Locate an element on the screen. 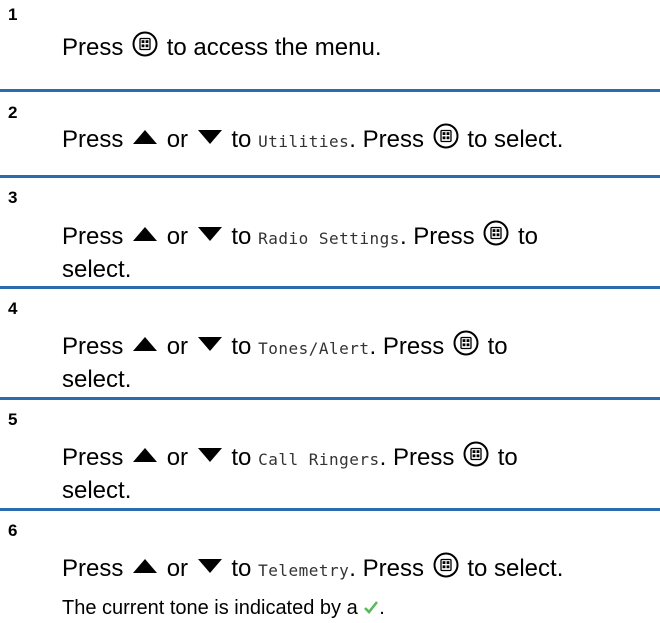 This screenshot has height=623, width=660. step-number: 5 is located at coordinates (13, 419).